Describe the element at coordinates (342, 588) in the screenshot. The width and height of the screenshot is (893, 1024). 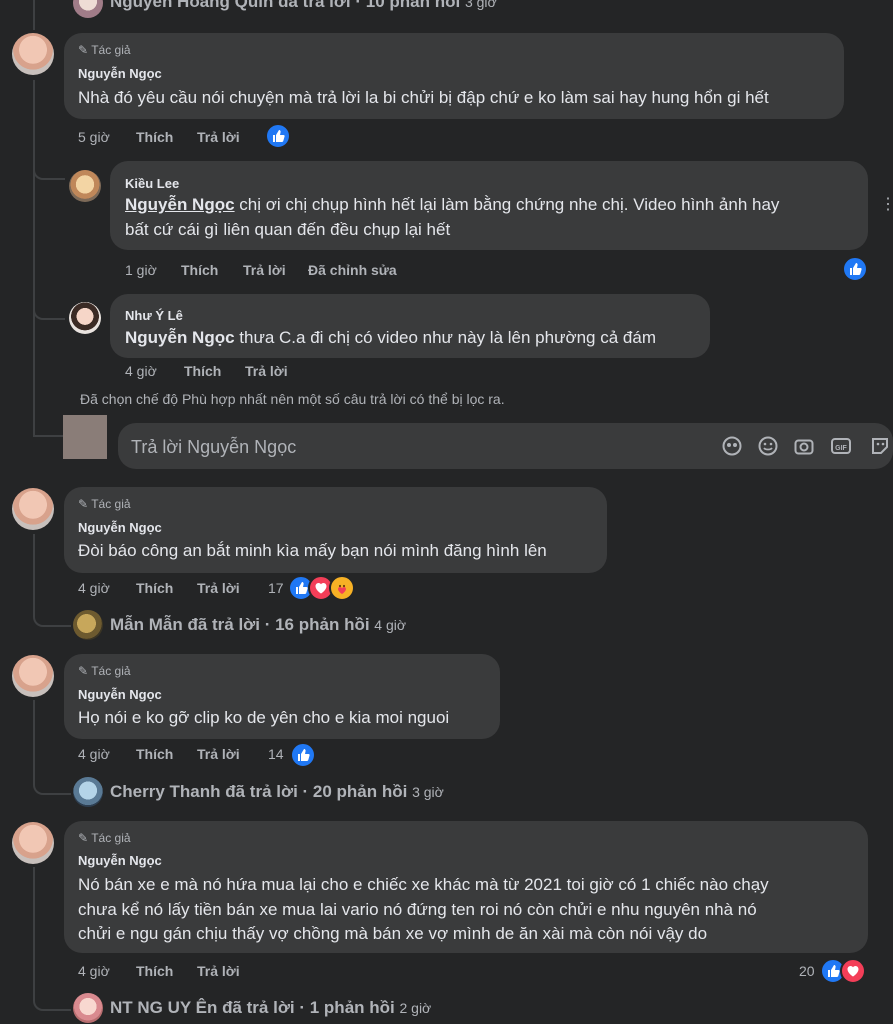
I see `care-reaction-icon` at that location.